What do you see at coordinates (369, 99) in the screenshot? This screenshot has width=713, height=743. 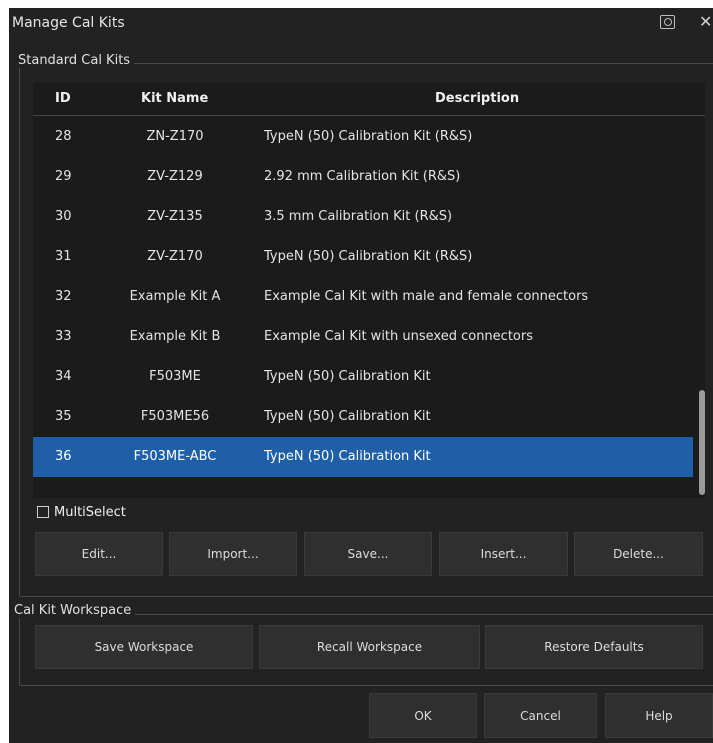 I see `table-header: ID Kit Name Description` at bounding box center [369, 99].